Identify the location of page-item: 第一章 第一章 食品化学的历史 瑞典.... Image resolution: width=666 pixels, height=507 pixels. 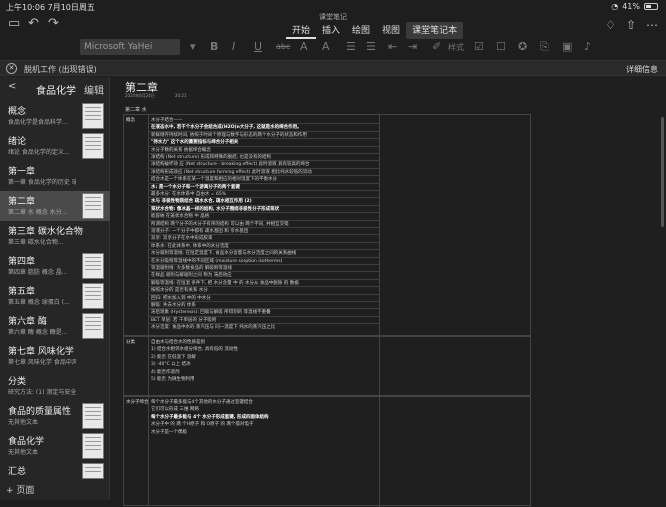
(55, 176).